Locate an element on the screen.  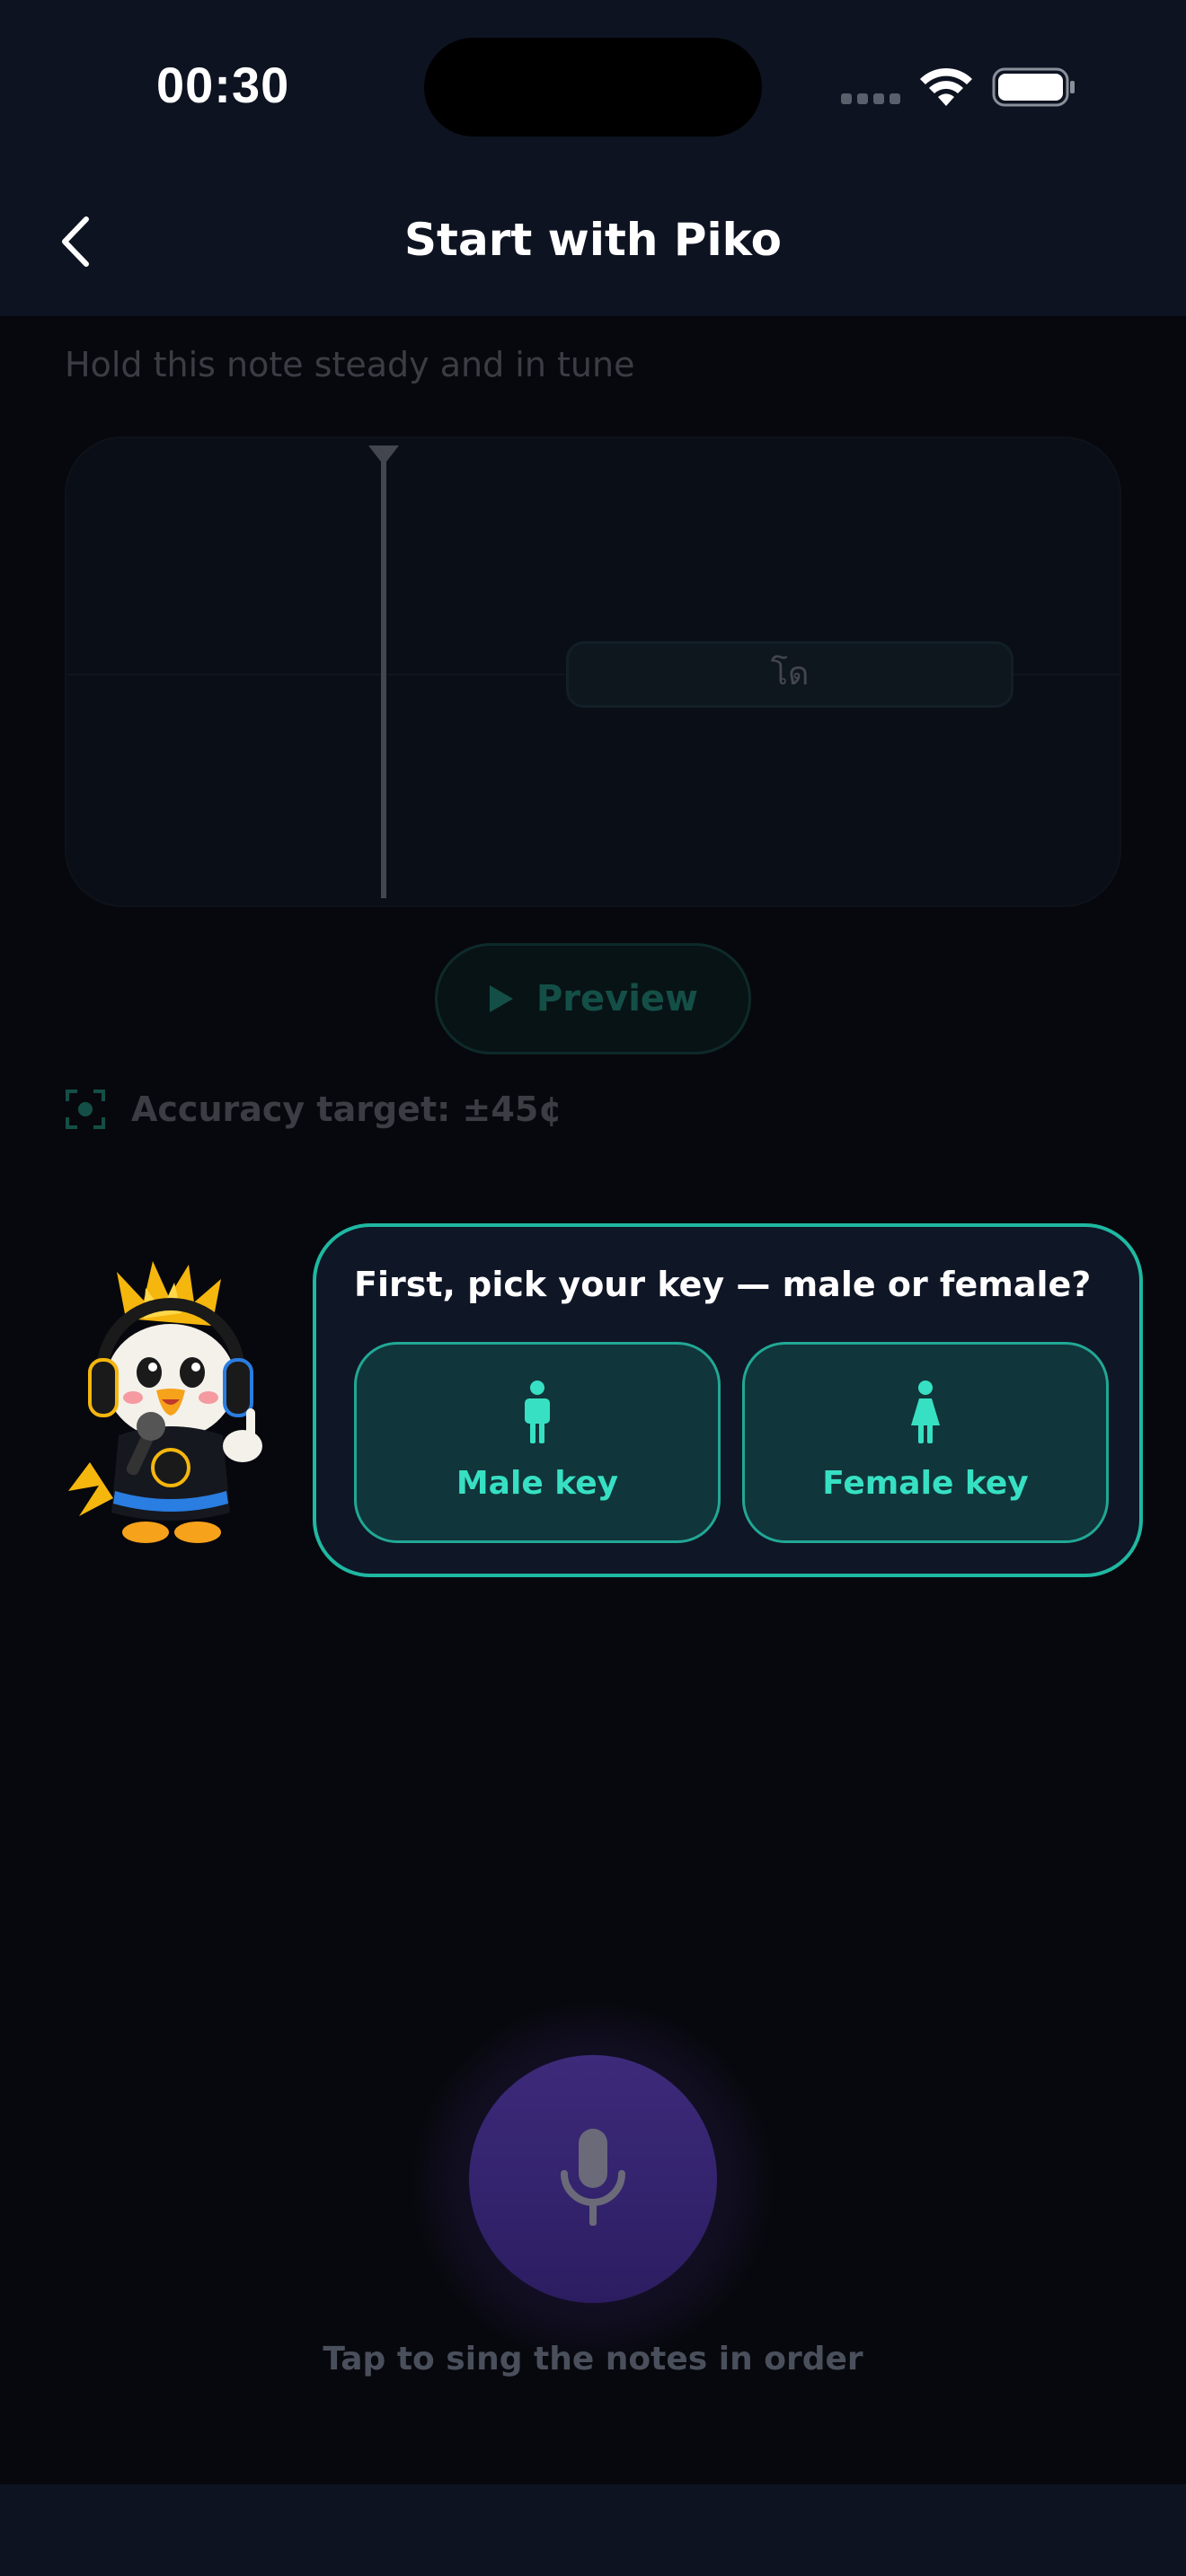
instruction-text: Hold this note steady and in tune is located at coordinates (350, 364).